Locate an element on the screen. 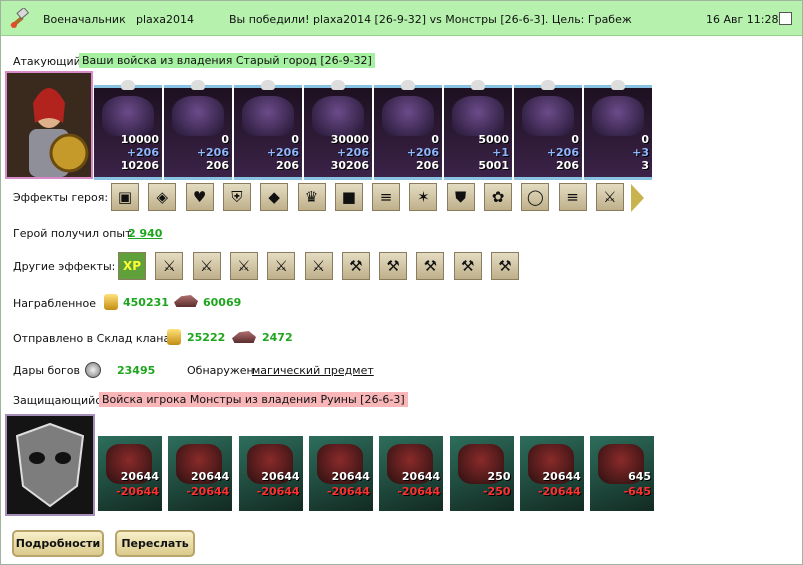 The height and width of the screenshot is (565, 803). loot-ore: 60069 is located at coordinates (222, 302).